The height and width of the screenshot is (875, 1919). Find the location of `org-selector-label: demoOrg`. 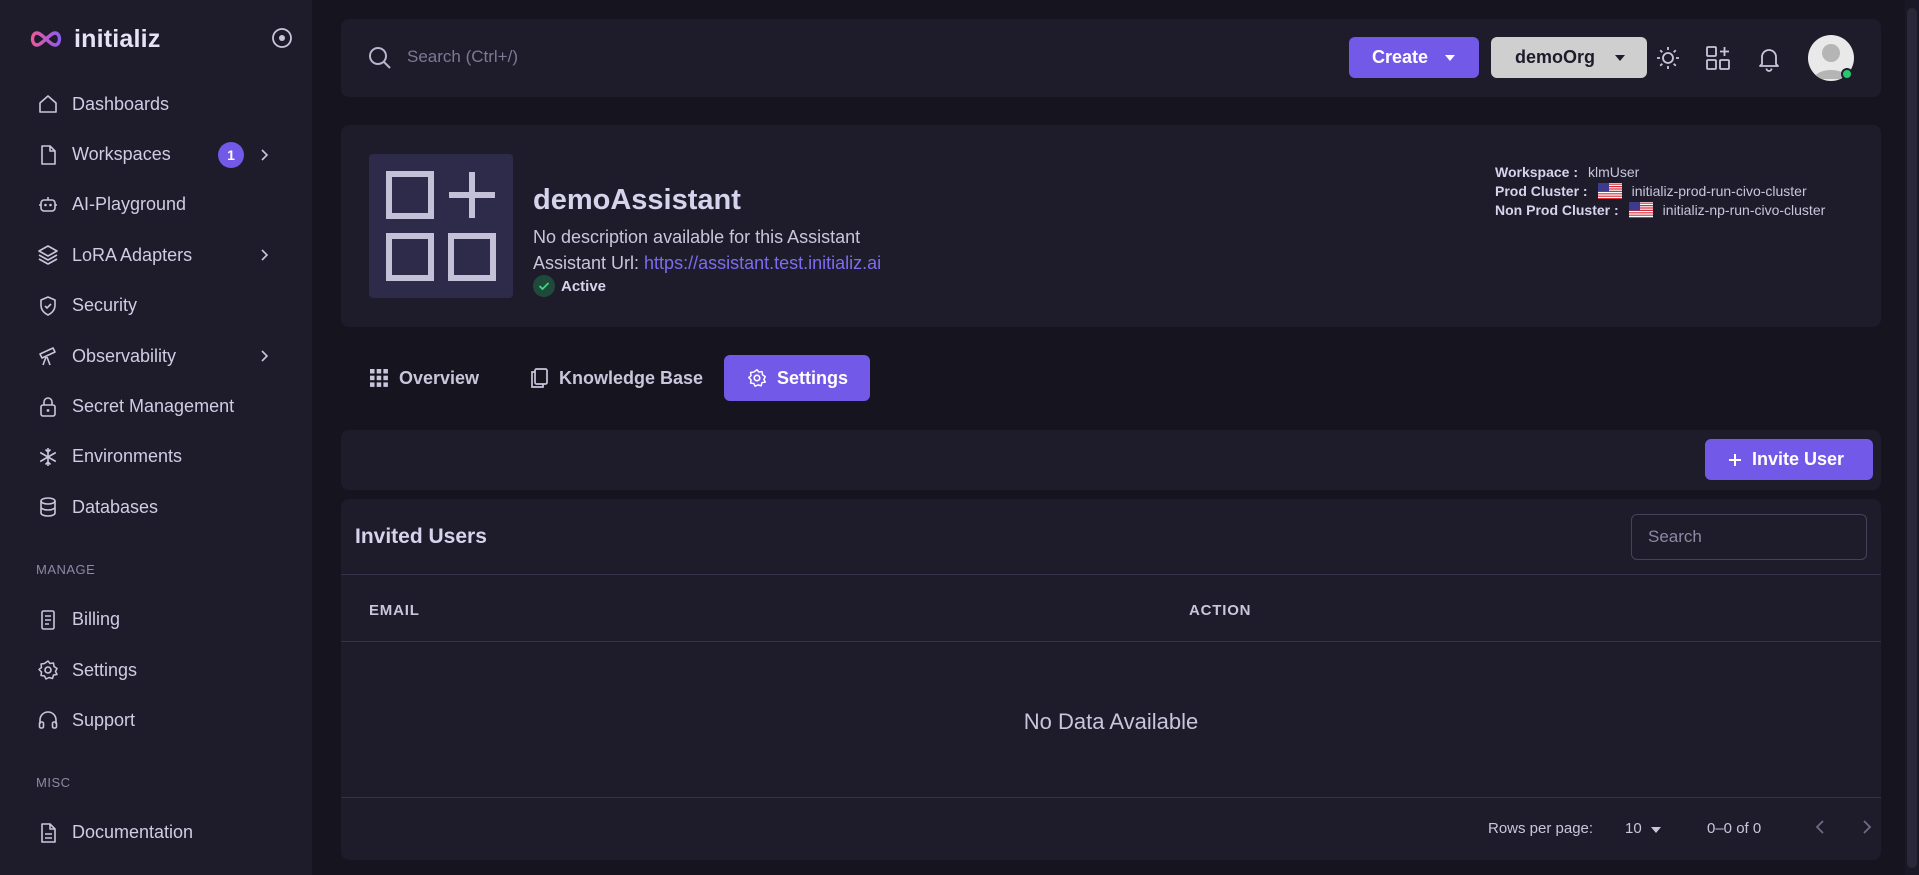

org-selector-label: demoOrg is located at coordinates (1555, 57).